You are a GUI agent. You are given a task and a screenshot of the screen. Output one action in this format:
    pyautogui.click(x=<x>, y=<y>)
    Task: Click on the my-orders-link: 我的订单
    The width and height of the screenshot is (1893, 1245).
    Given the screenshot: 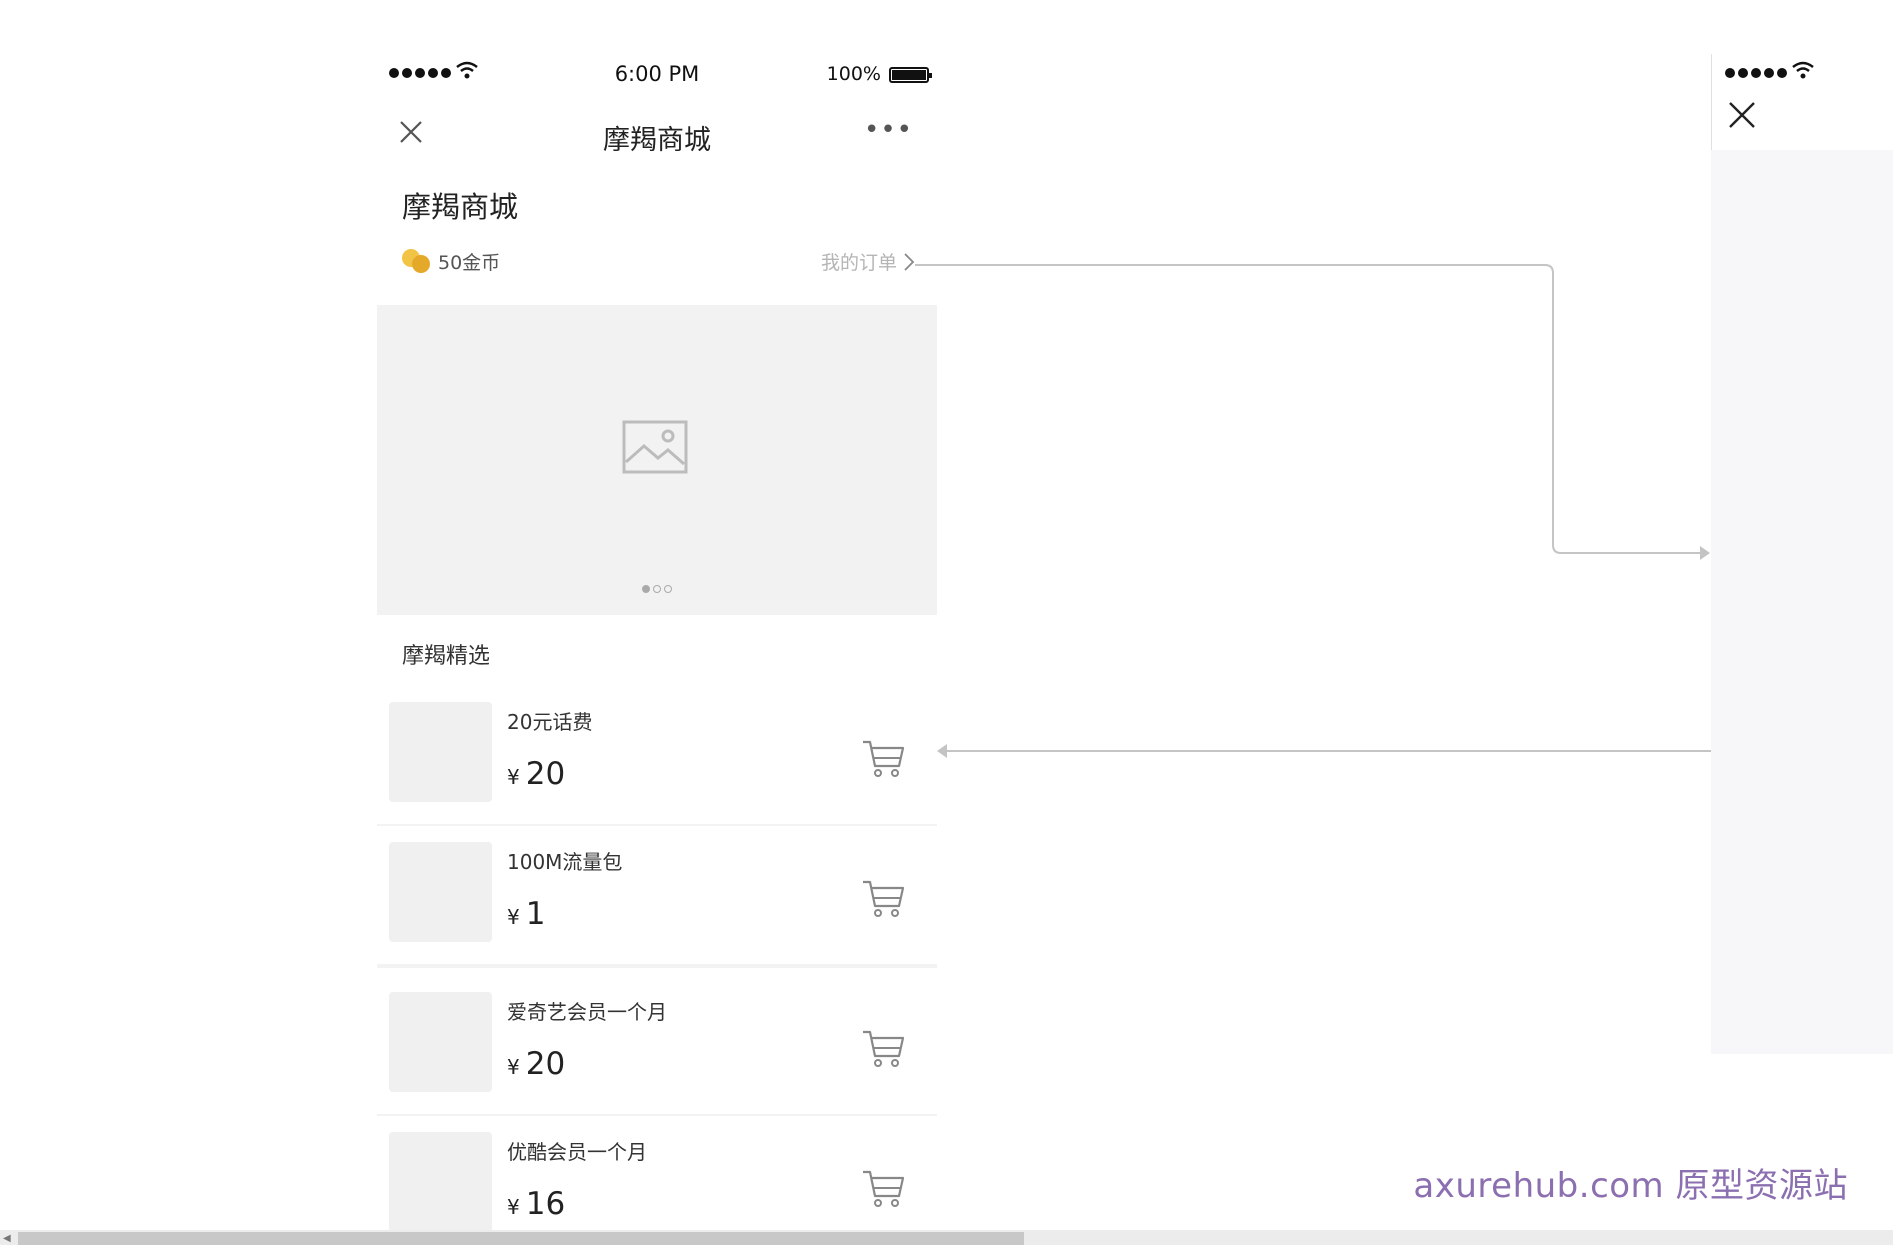 What is the action you would take?
    pyautogui.click(x=868, y=261)
    